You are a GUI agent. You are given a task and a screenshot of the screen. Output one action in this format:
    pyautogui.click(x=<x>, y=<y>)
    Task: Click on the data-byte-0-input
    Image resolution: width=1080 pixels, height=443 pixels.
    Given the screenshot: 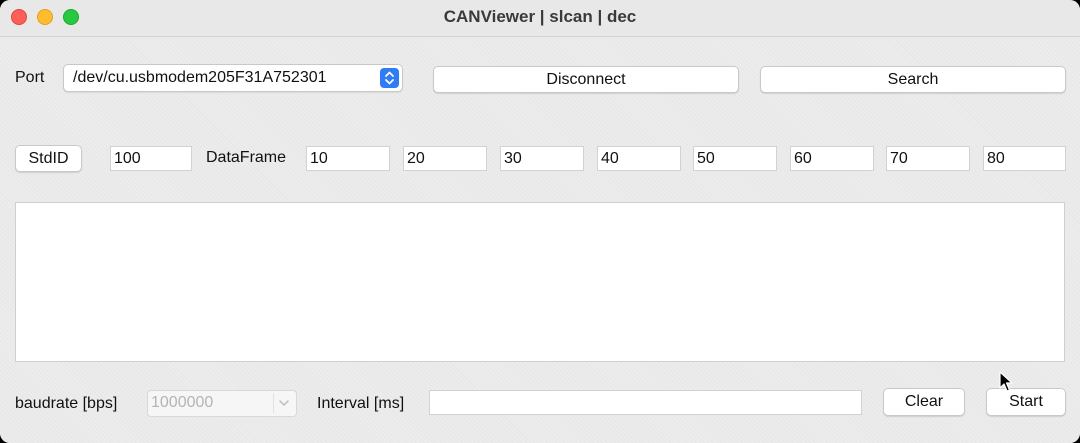 What is the action you would take?
    pyautogui.click(x=348, y=158)
    